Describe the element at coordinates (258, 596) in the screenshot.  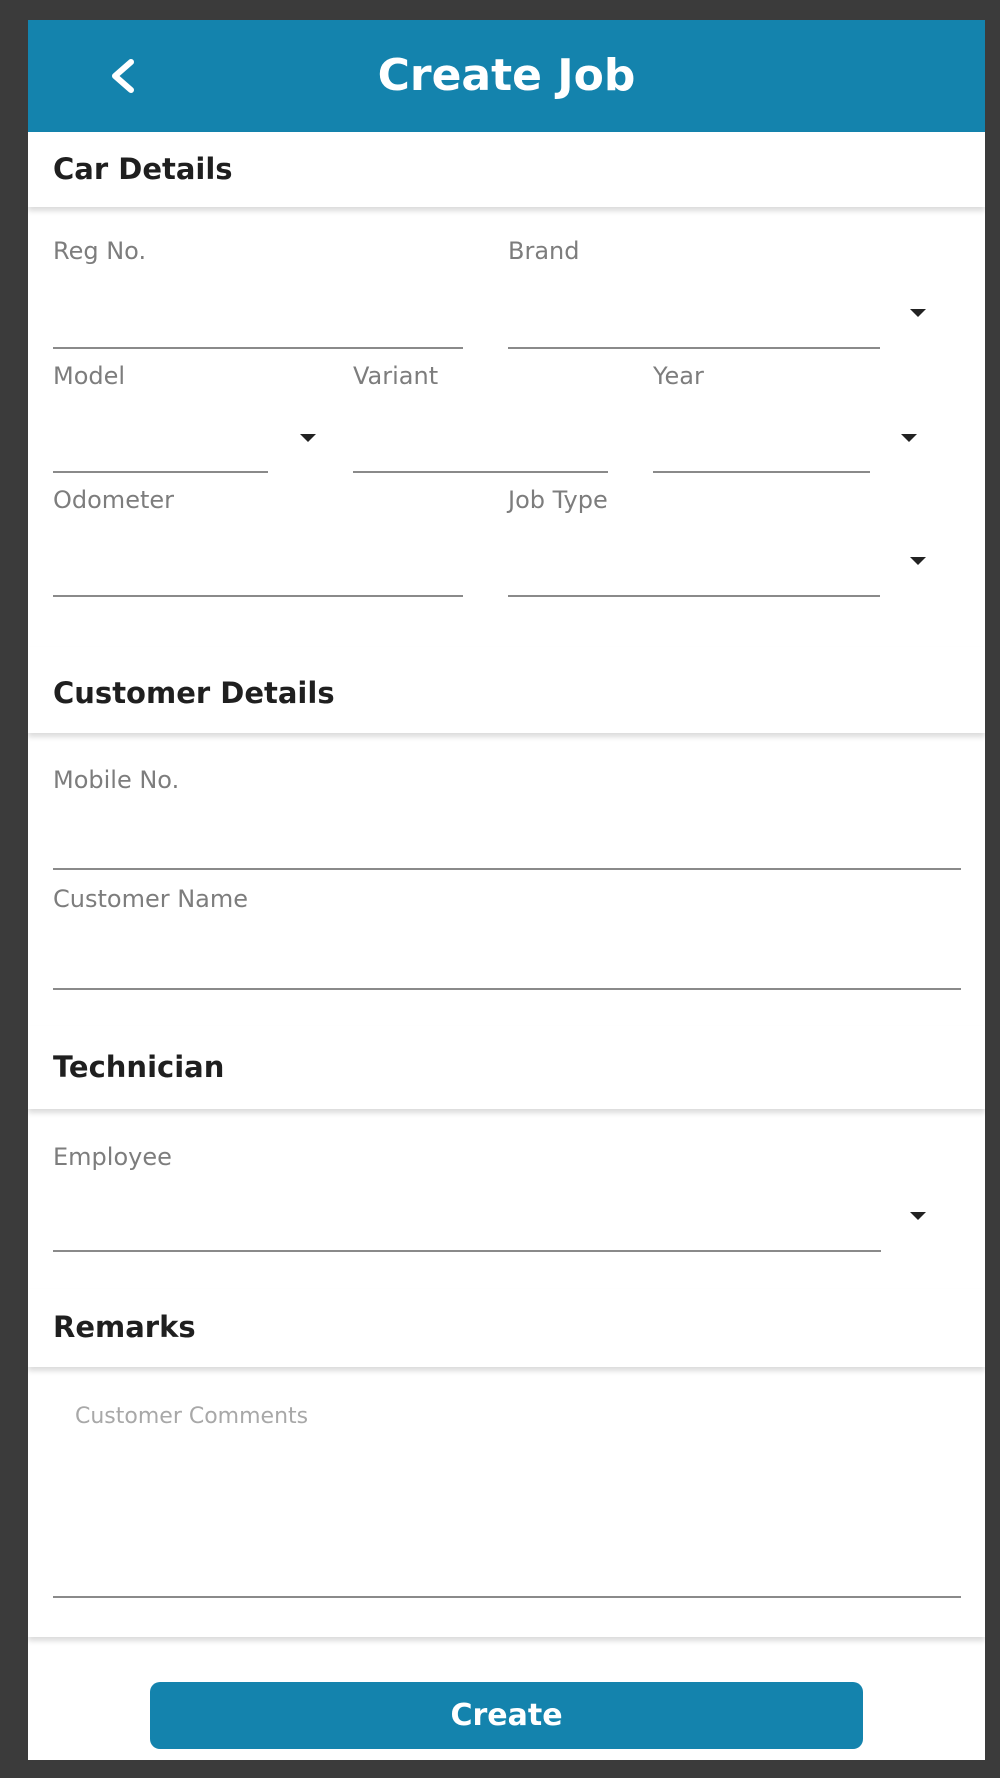
I see `odometer-input` at that location.